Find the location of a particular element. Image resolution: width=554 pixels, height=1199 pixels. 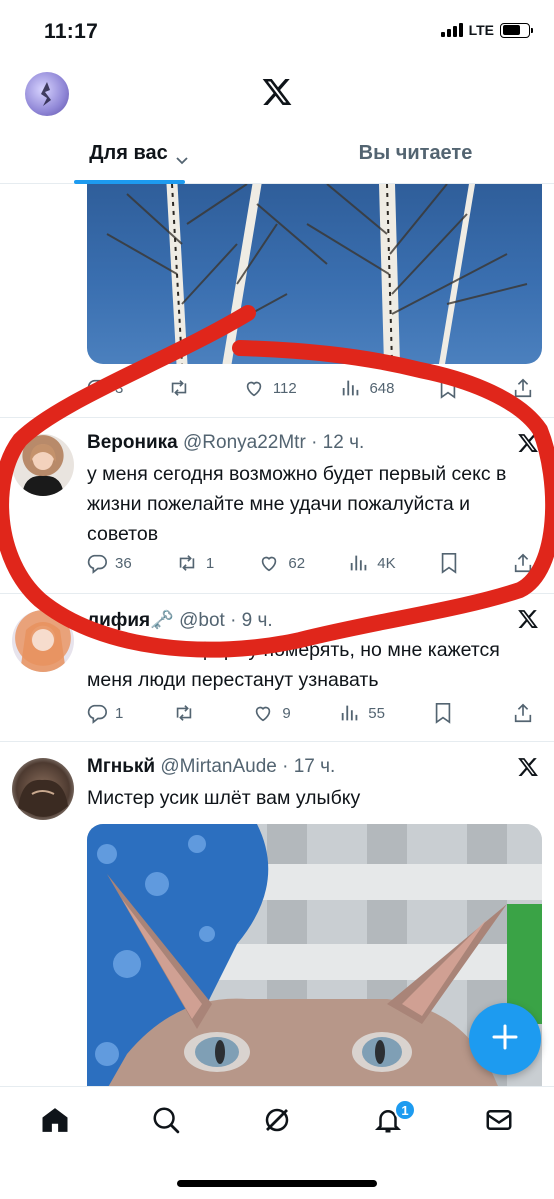

reply-count: 1 is located at coordinates (119, 713).